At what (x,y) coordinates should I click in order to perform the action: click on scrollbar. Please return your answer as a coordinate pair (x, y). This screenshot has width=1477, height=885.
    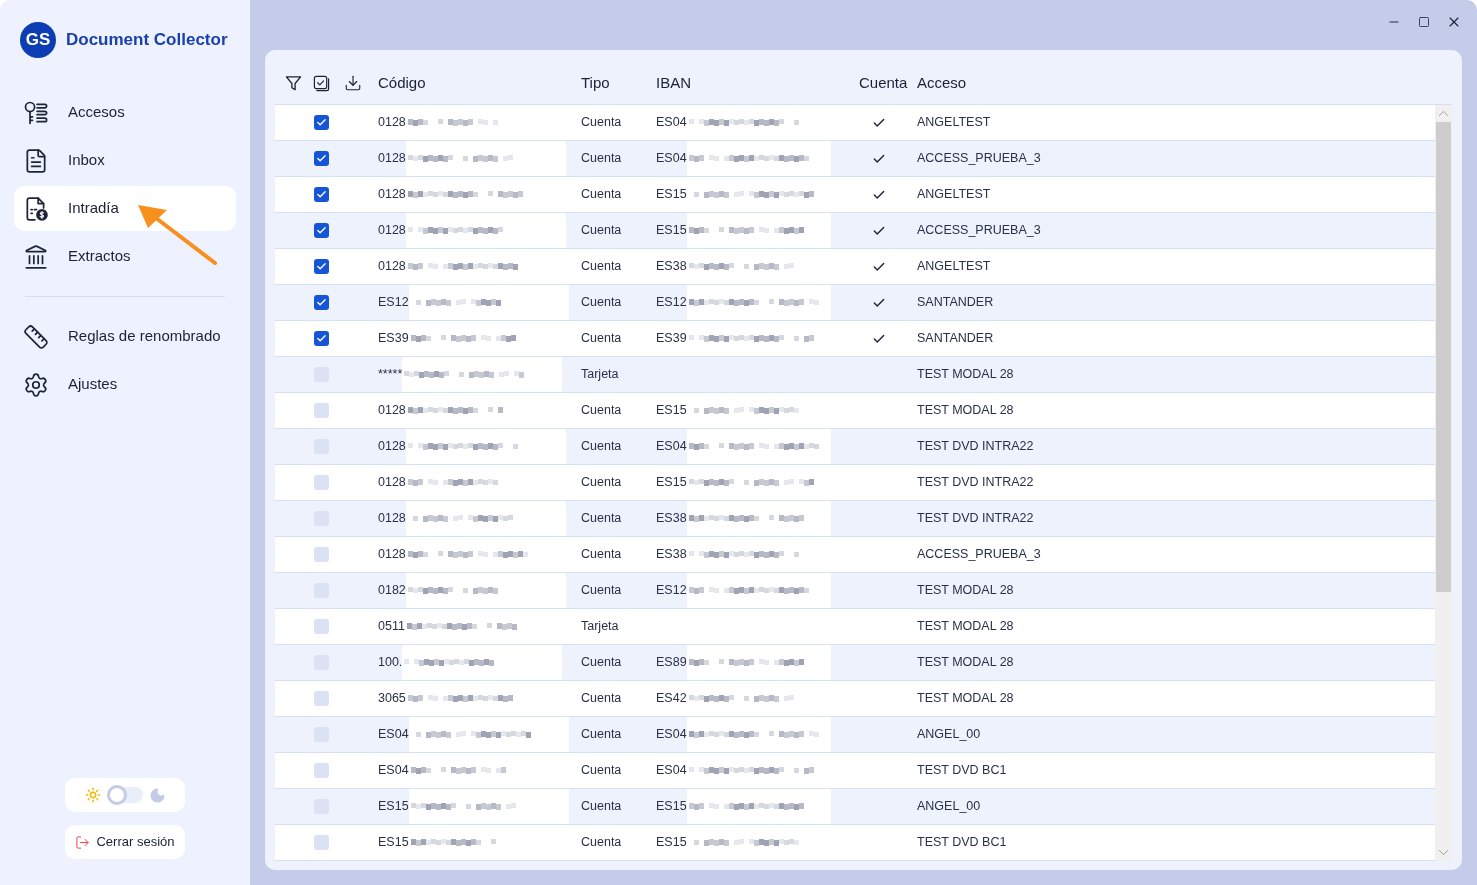
    Looking at the image, I should click on (1443, 483).